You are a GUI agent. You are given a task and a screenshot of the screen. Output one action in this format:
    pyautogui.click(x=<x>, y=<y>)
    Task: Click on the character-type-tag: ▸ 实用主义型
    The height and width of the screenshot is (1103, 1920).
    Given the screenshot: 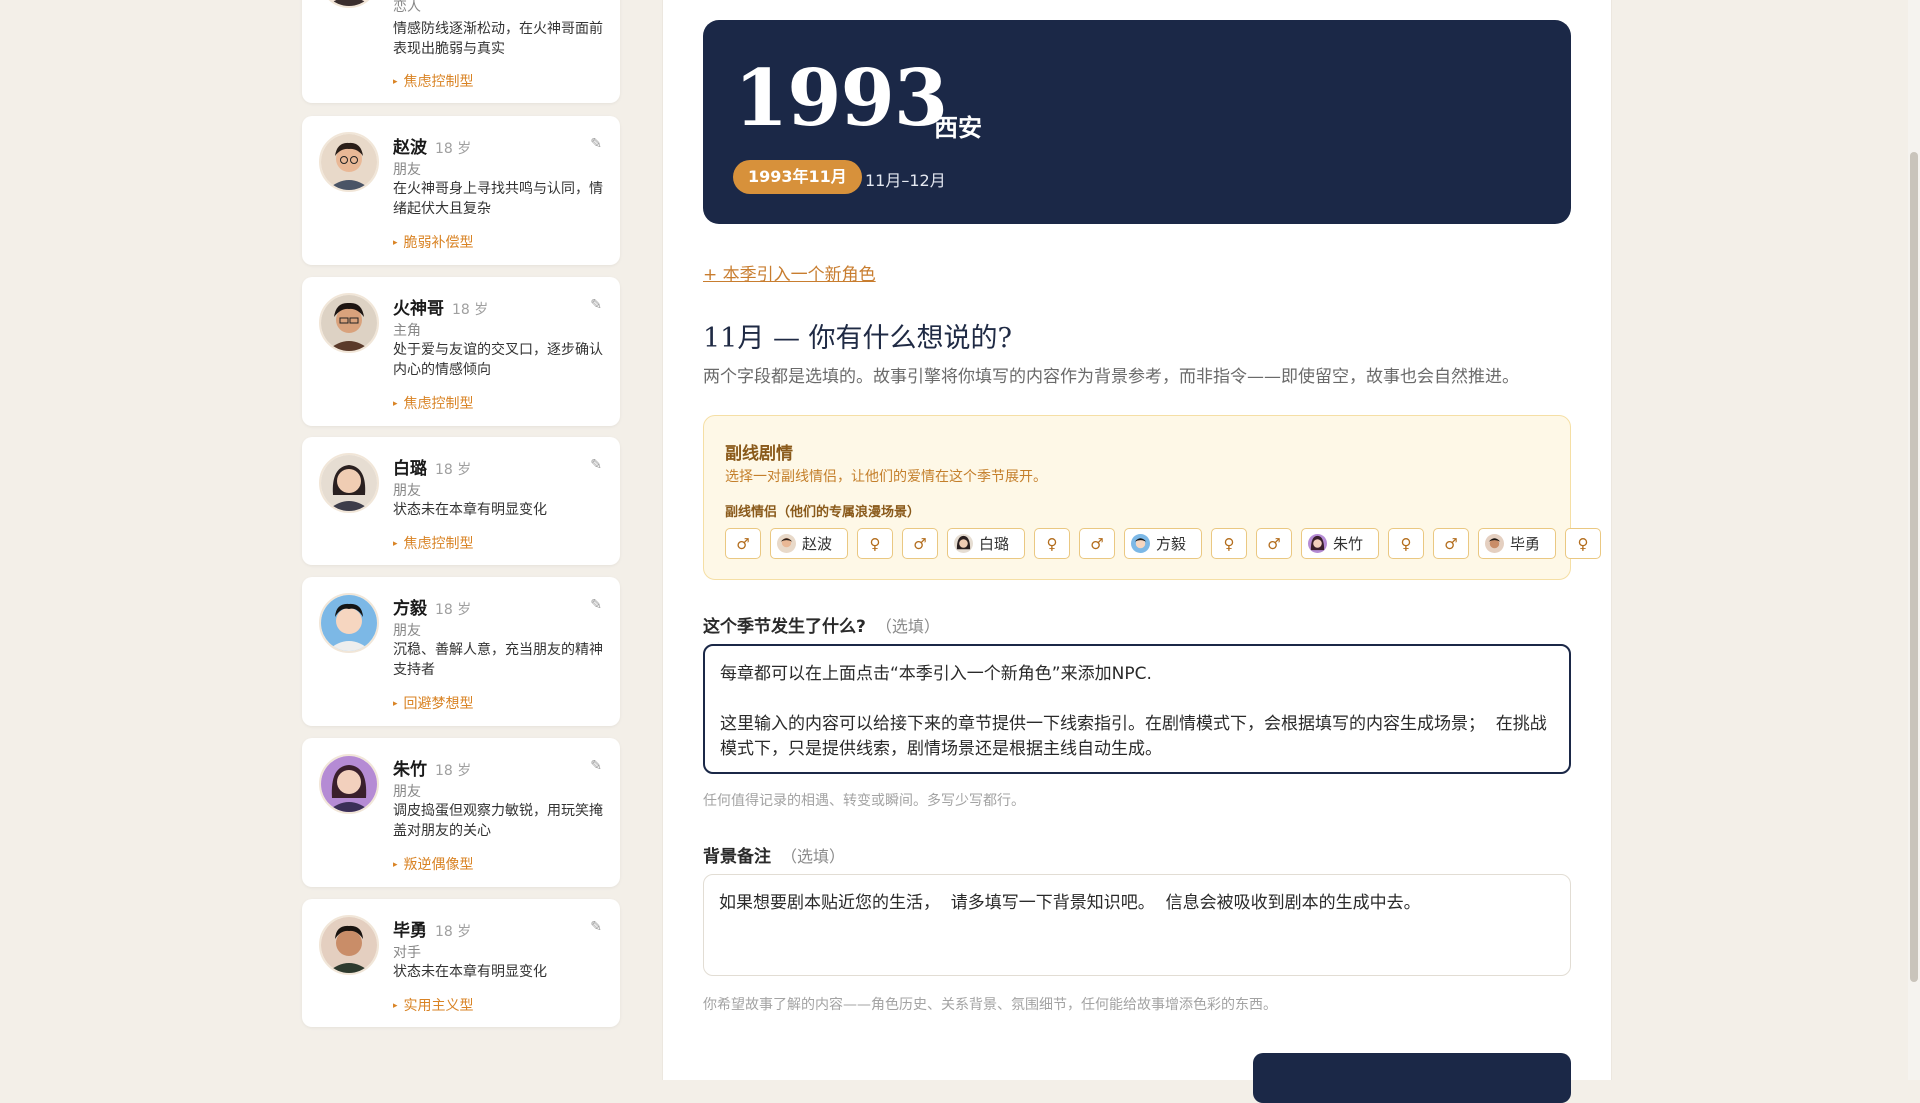 What is the action you would take?
    pyautogui.click(x=433, y=1006)
    